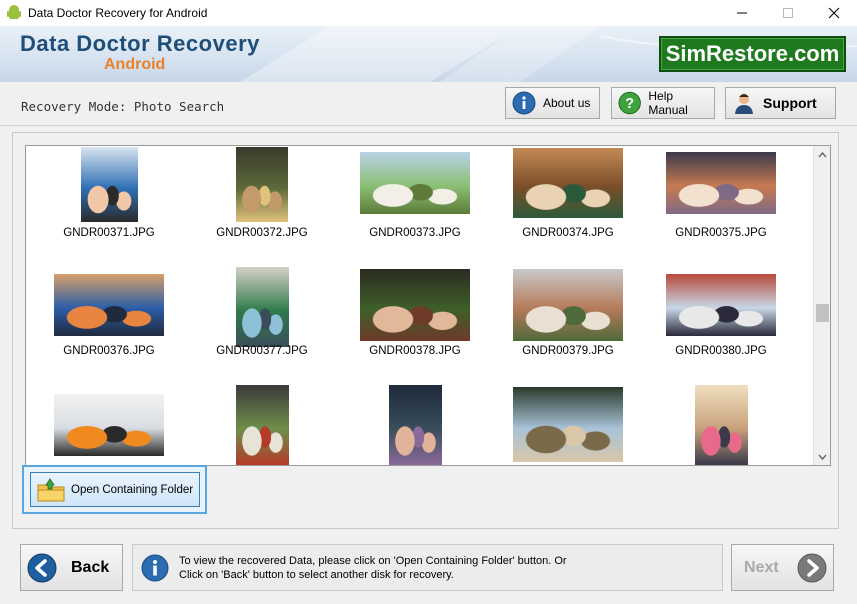 This screenshot has width=857, height=604. I want to click on photo-thumbnail: GNDR00373.JPG, so click(415, 206).